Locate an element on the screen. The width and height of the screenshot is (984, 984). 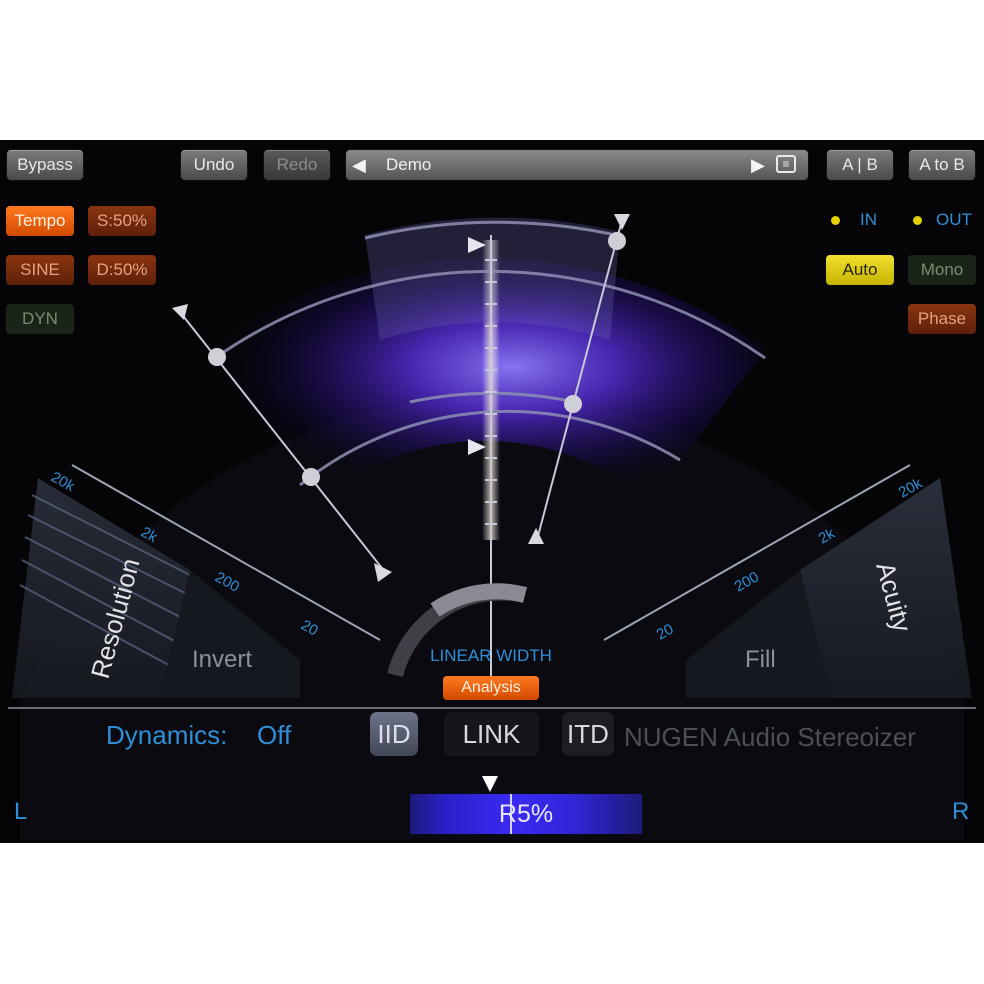
bypass-button: Bypass is located at coordinates (45, 165).